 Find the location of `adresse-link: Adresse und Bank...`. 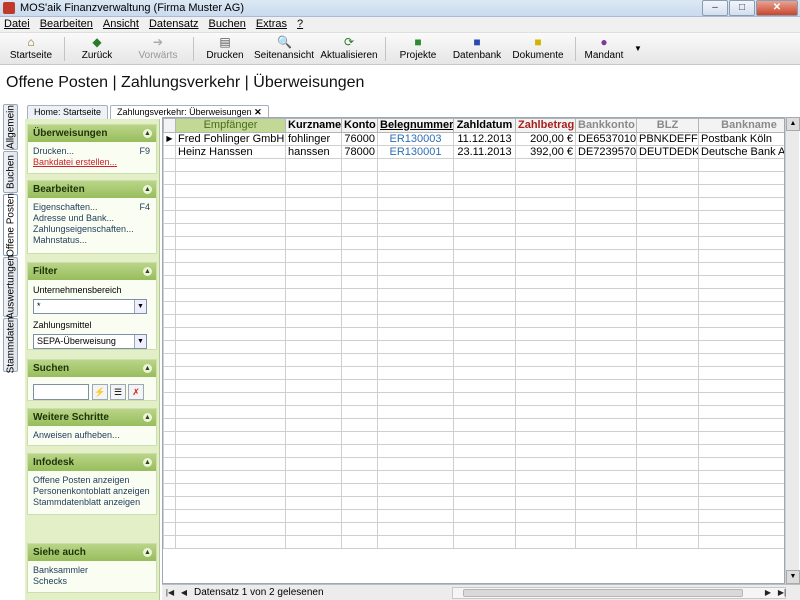

adresse-link: Adresse und Bank... is located at coordinates (92, 218).